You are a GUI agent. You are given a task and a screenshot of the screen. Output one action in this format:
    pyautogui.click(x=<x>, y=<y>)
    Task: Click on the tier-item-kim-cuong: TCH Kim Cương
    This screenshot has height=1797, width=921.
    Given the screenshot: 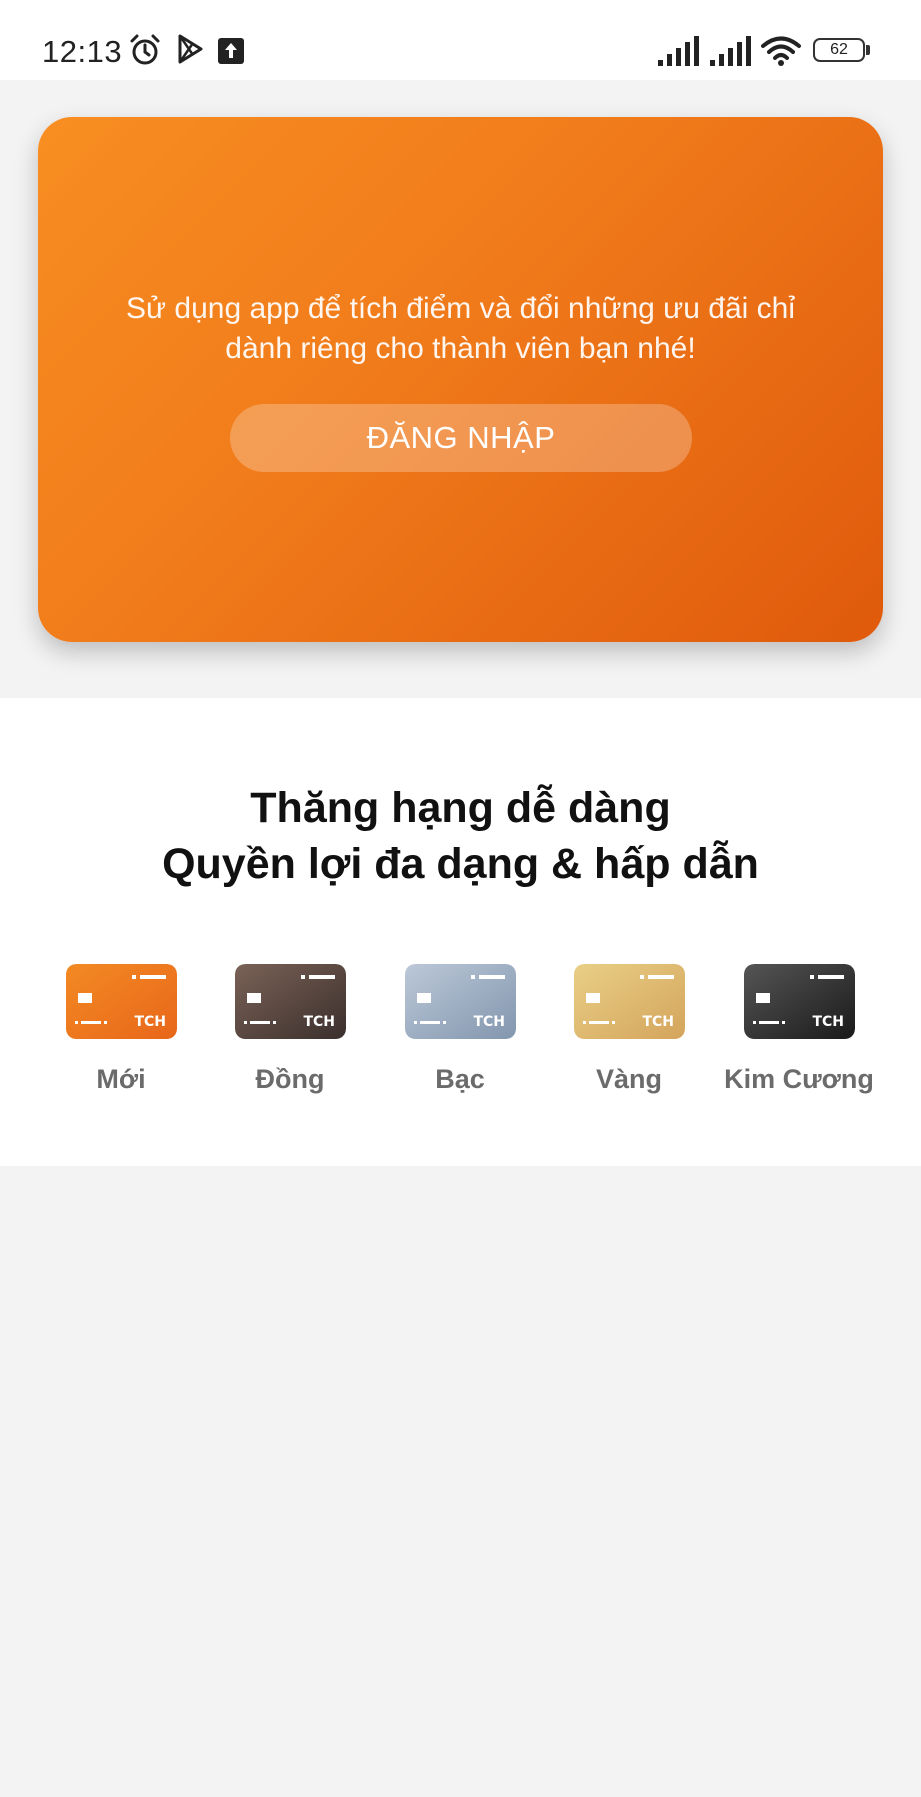 What is the action you would take?
    pyautogui.click(x=799, y=1034)
    